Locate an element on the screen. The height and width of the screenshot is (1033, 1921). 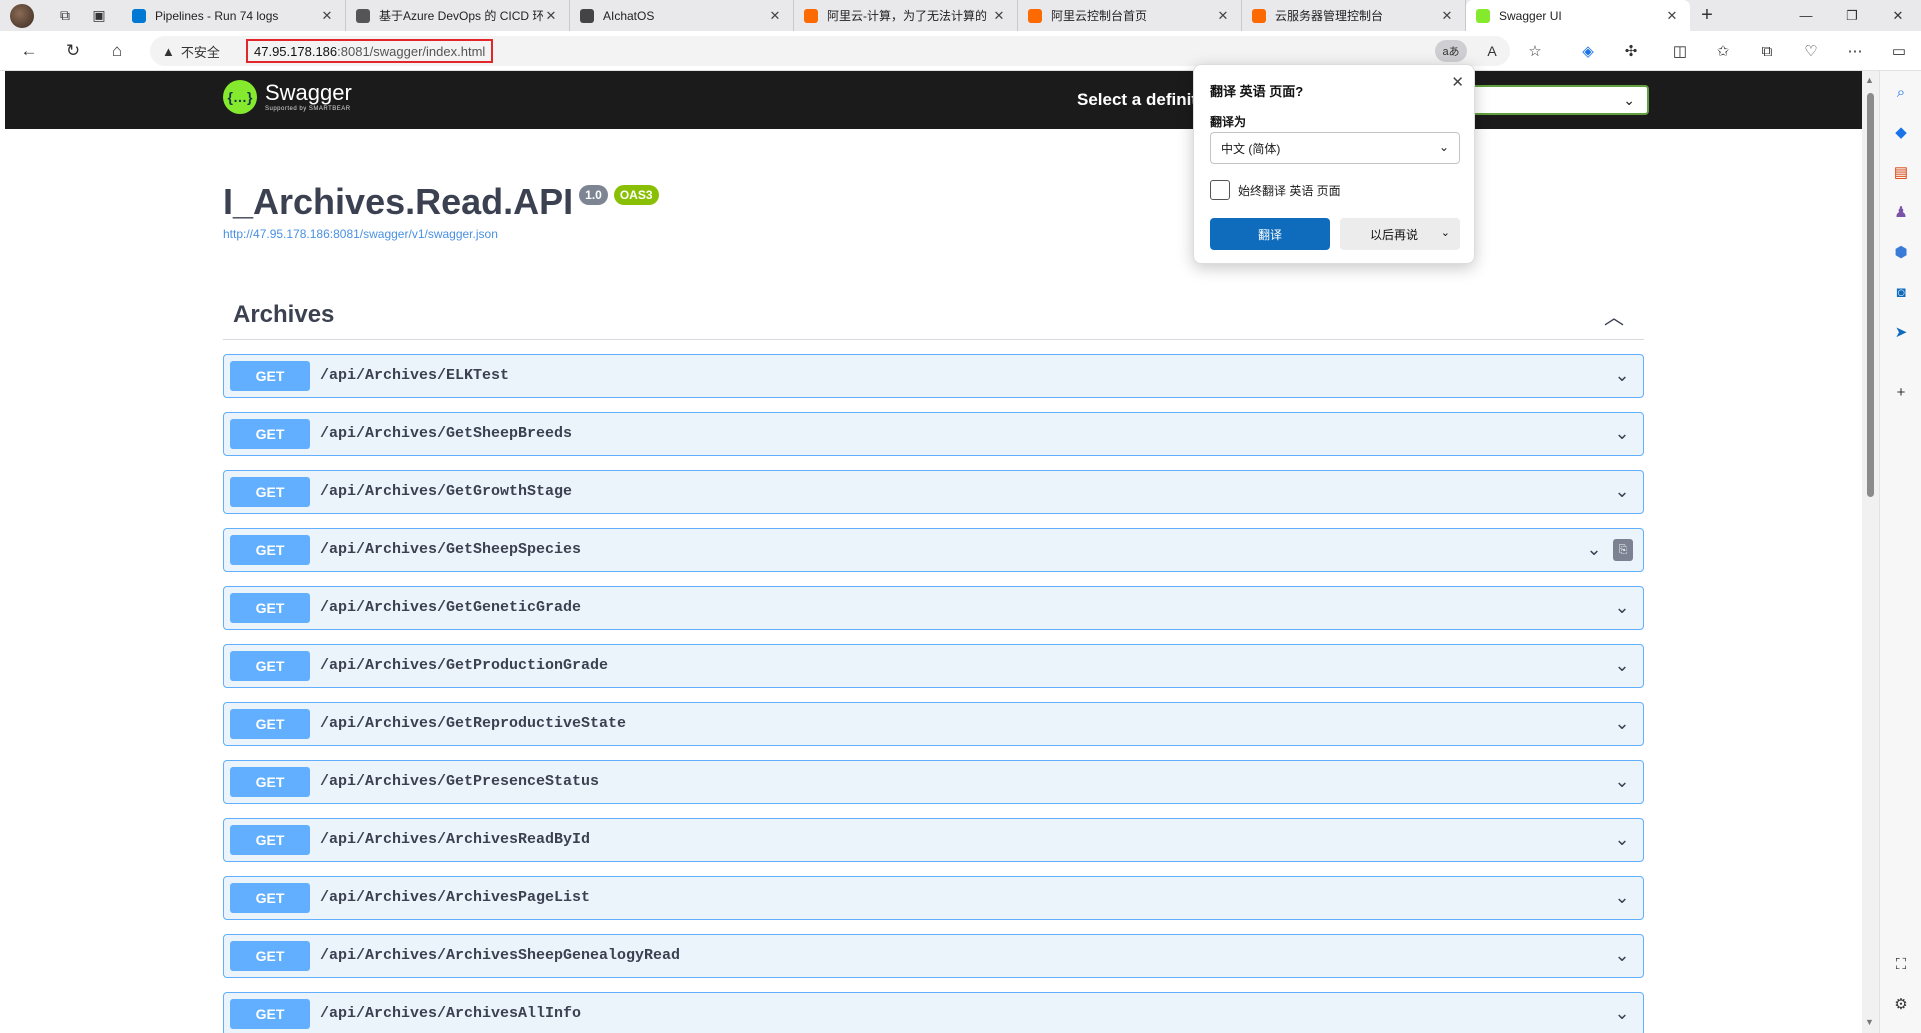
translate-icon: aあ is located at coordinates (1451, 51).